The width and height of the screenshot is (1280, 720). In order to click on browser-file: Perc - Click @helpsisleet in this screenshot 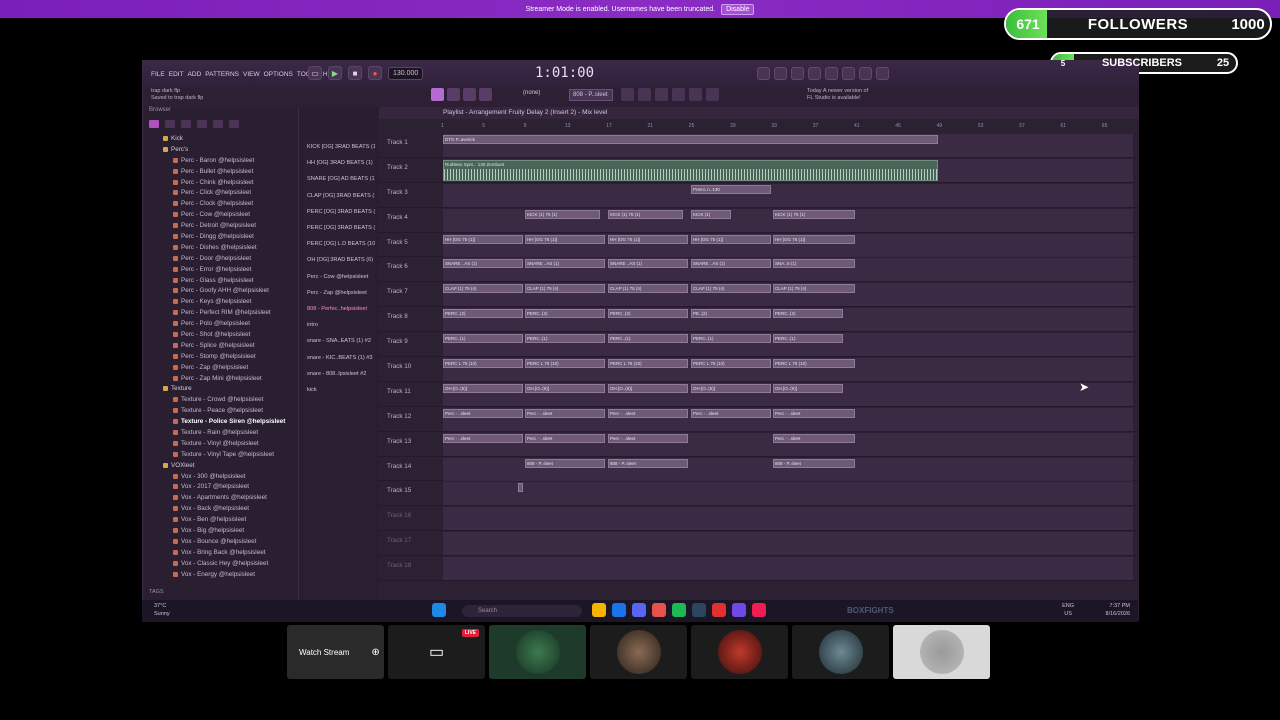, I will do `click(220, 192)`.